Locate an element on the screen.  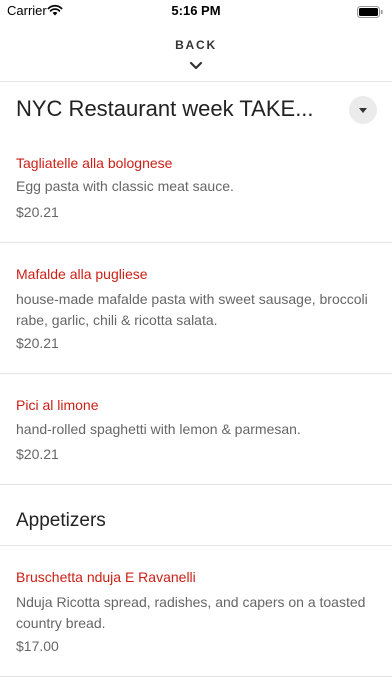
section-heading: Appetizers is located at coordinates (61, 520).